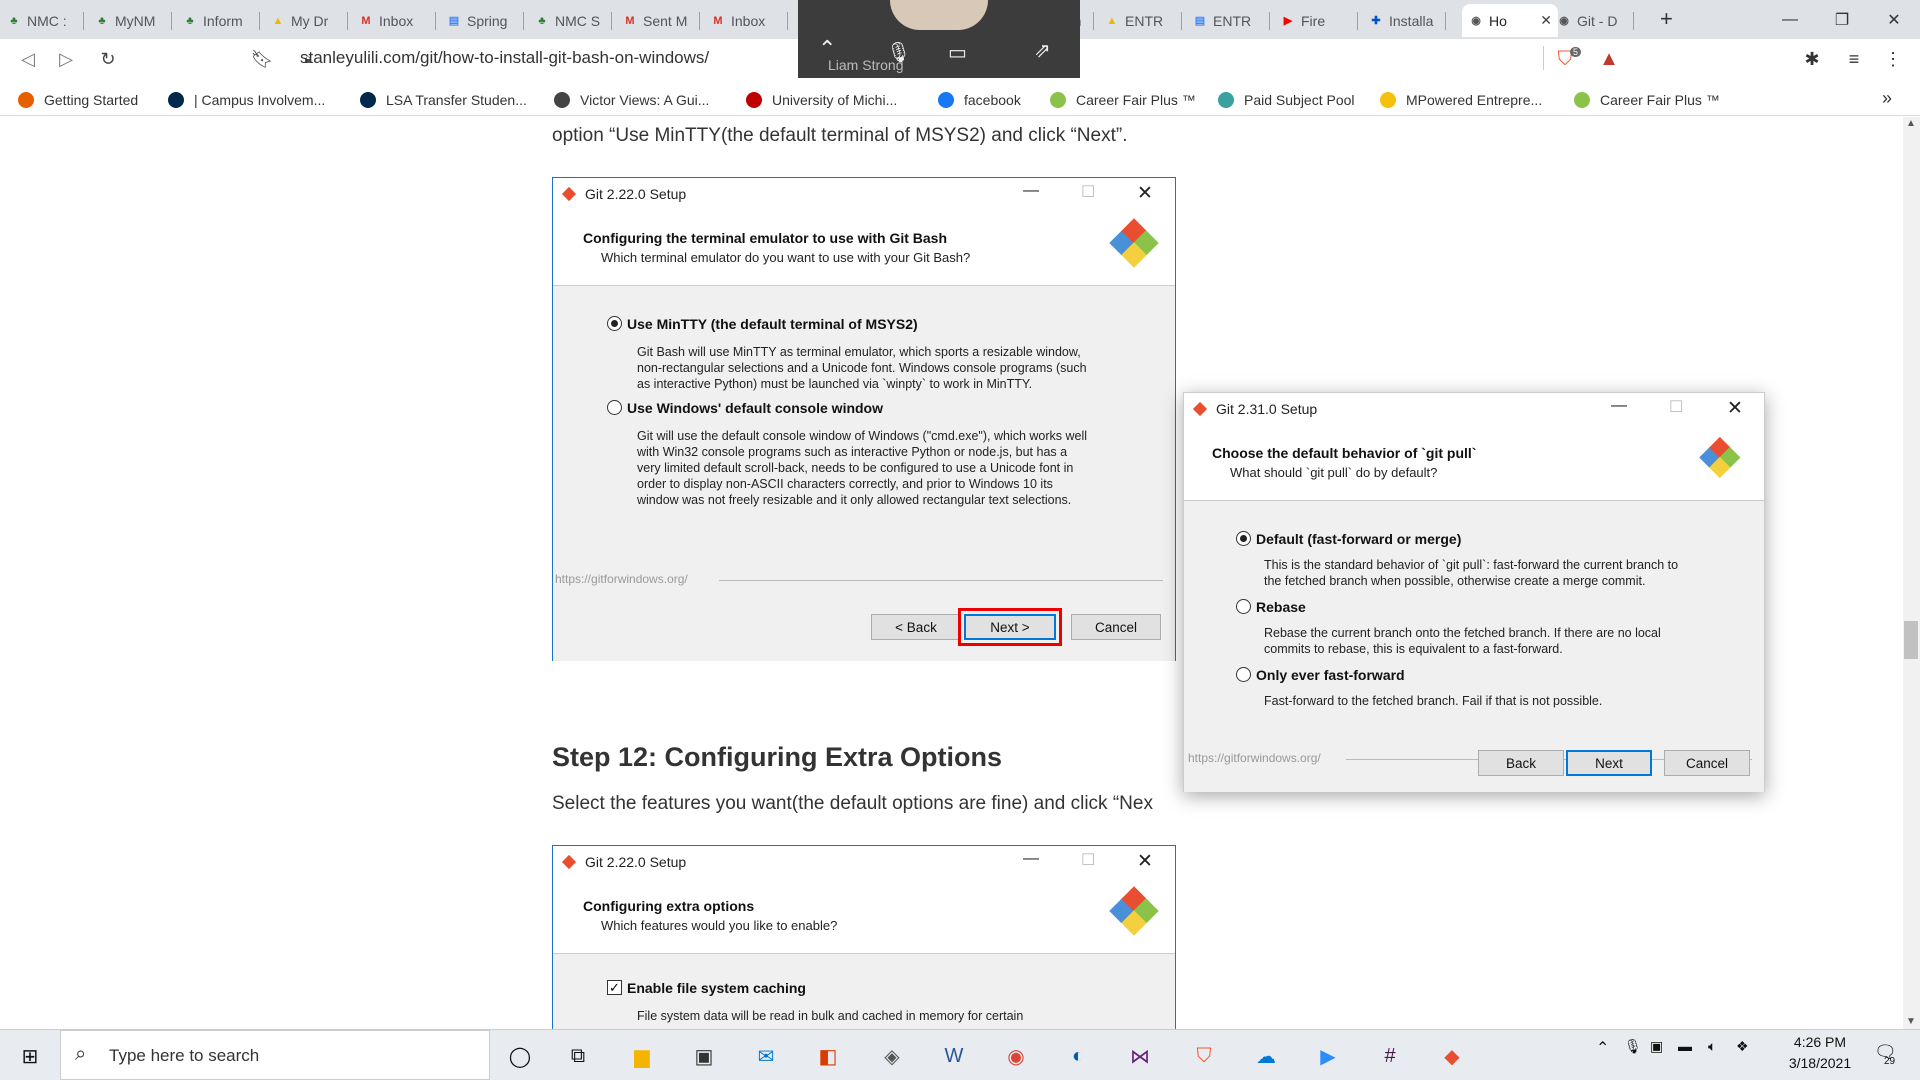  I want to click on word-icon: W, so click(954, 1056).